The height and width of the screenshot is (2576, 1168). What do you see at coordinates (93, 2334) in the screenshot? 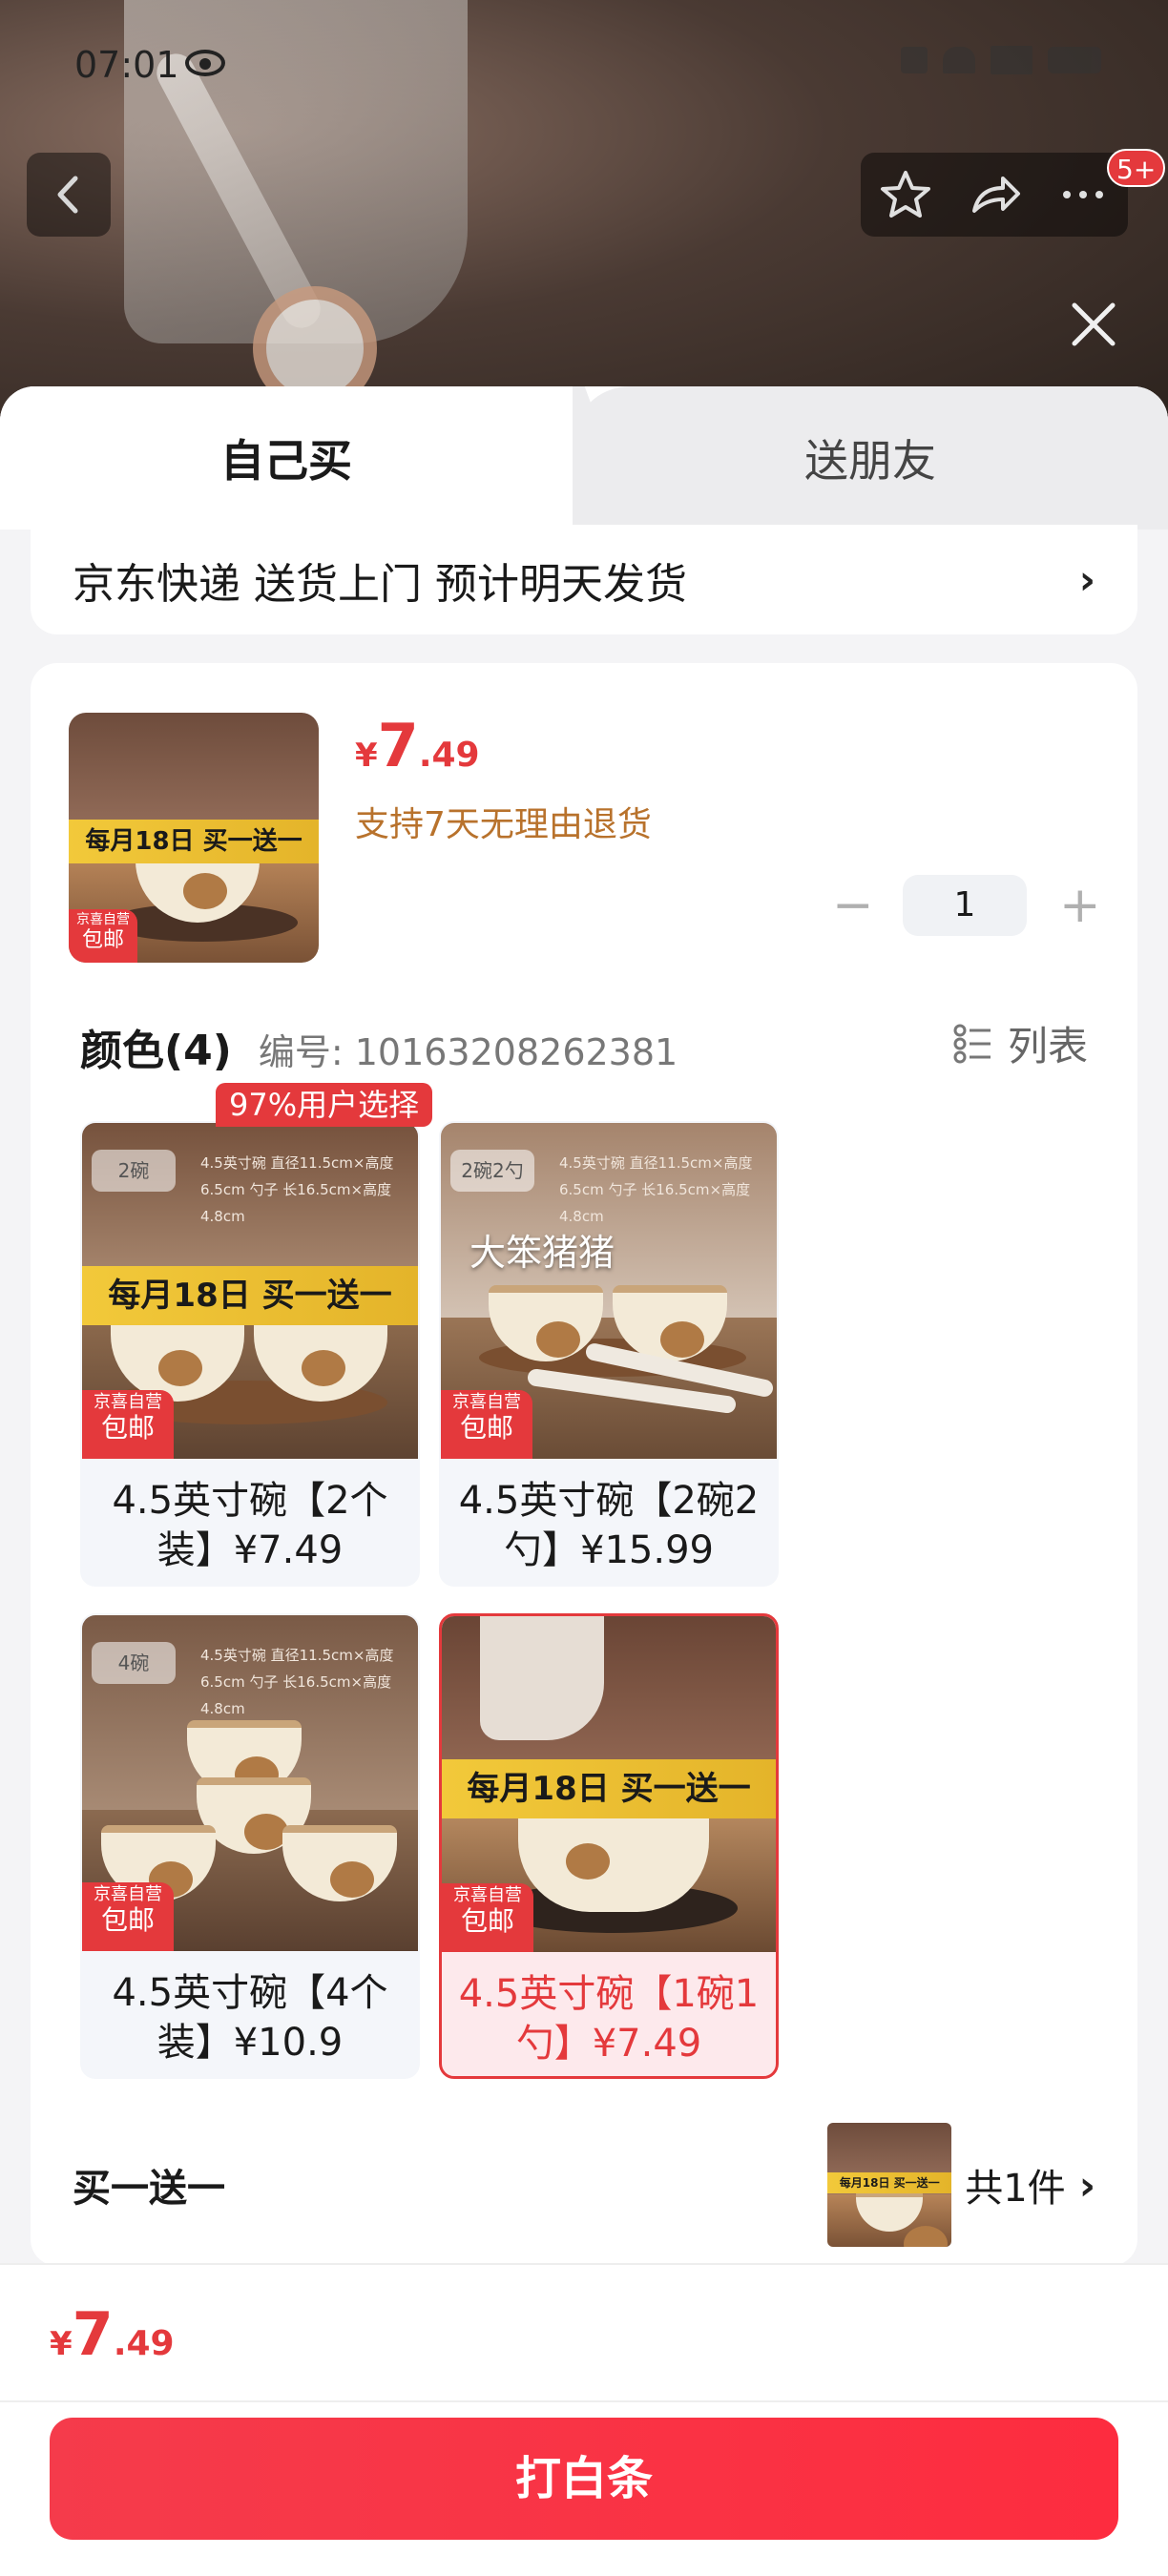
I see `total-price-integer: 7` at bounding box center [93, 2334].